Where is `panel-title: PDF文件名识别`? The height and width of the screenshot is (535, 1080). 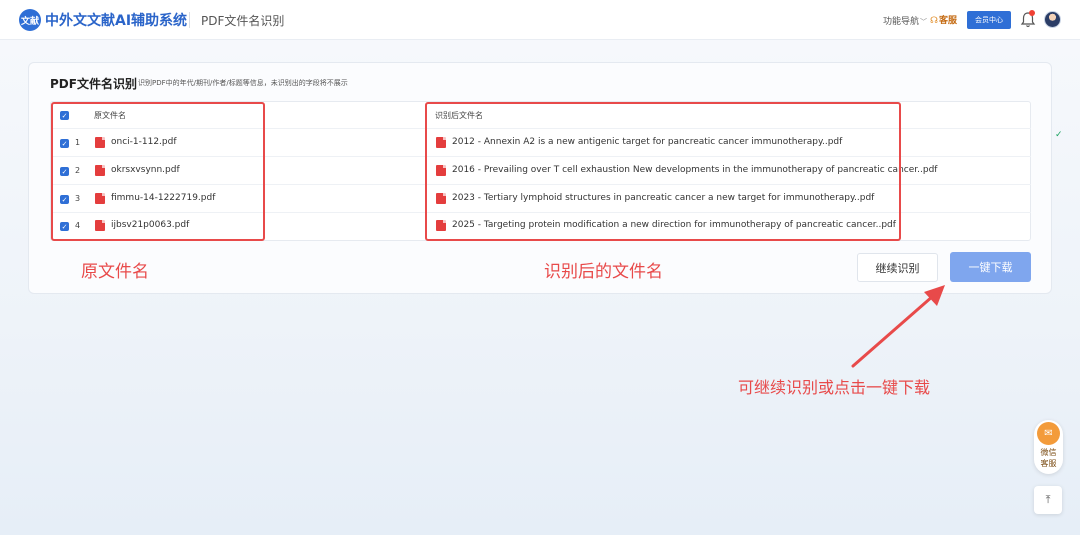
panel-title: PDF文件名识别 is located at coordinates (93, 84).